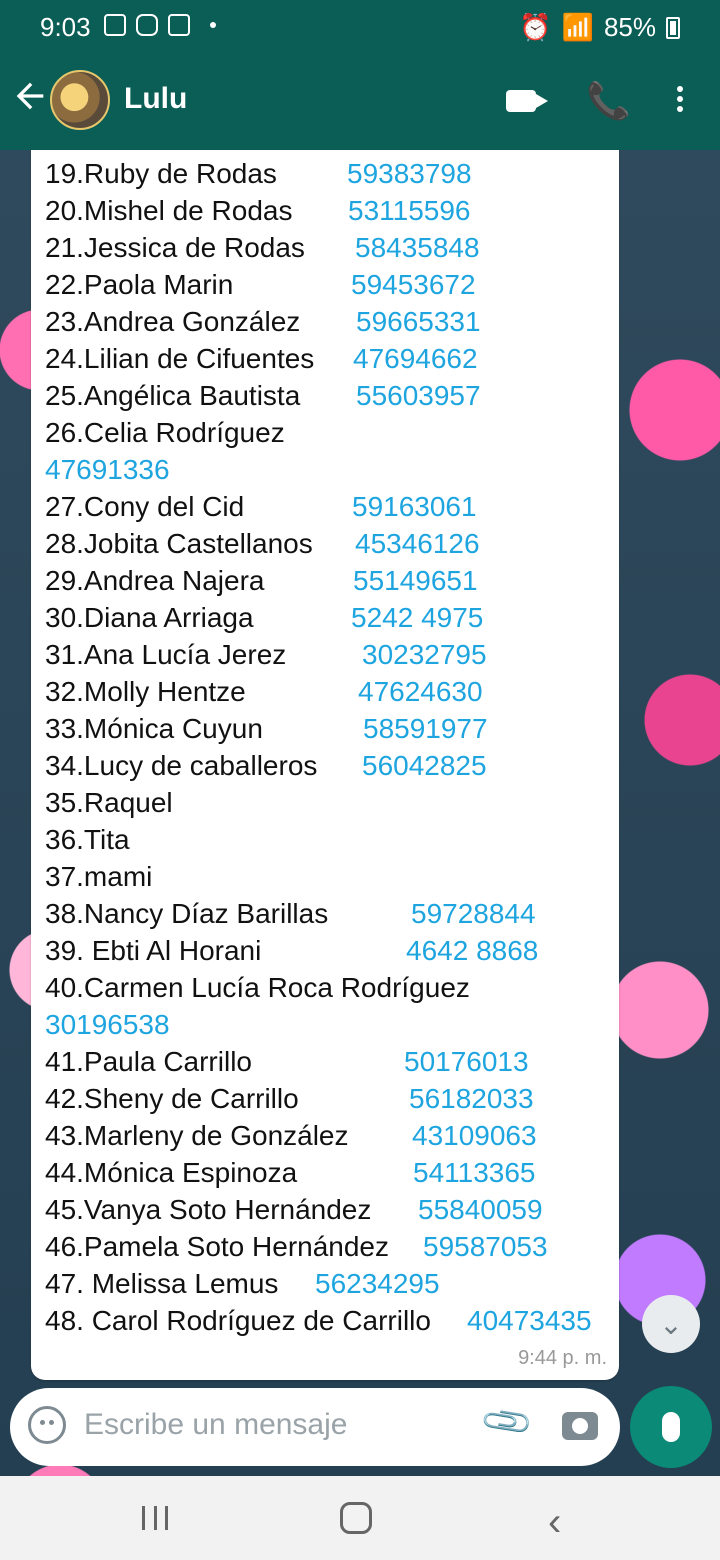 This screenshot has width=720, height=1560. I want to click on phone-number-link: 45346126, so click(417, 543).